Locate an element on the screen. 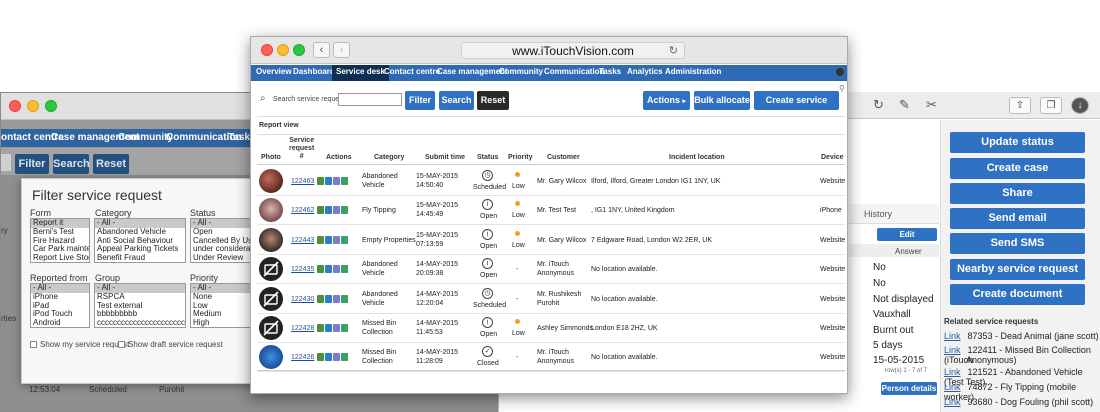 The width and height of the screenshot is (1100, 412). download-icon: ↓ is located at coordinates (1080, 105).